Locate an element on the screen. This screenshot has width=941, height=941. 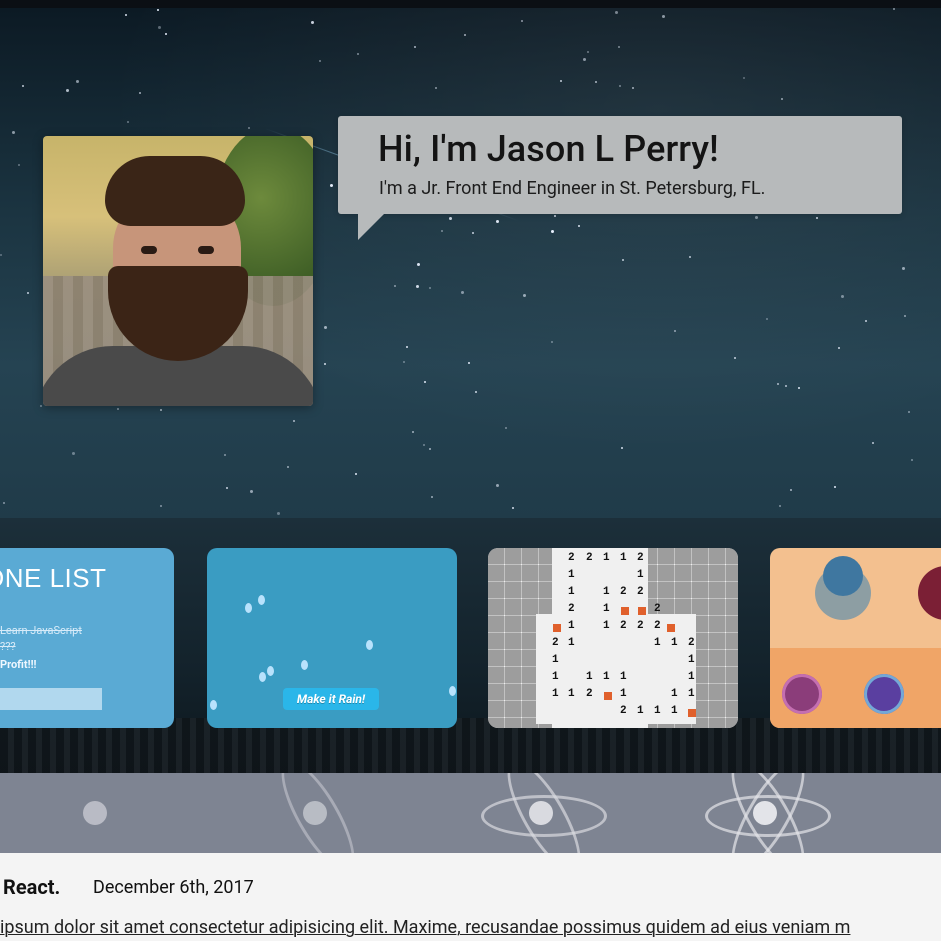
react-atom-icon is located at coordinates (544, 813).